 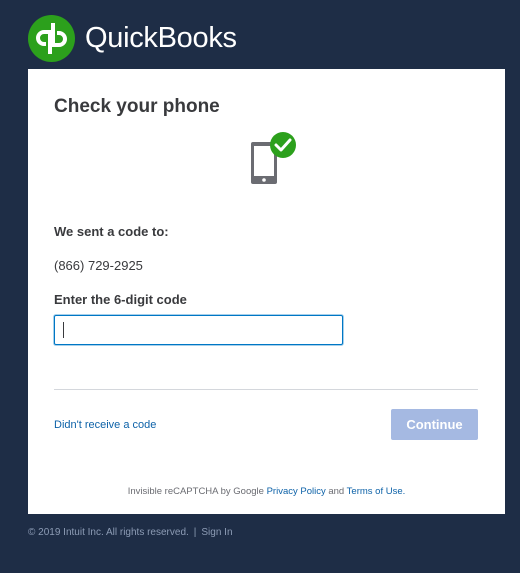 I want to click on continue-button: Continue, so click(x=434, y=424).